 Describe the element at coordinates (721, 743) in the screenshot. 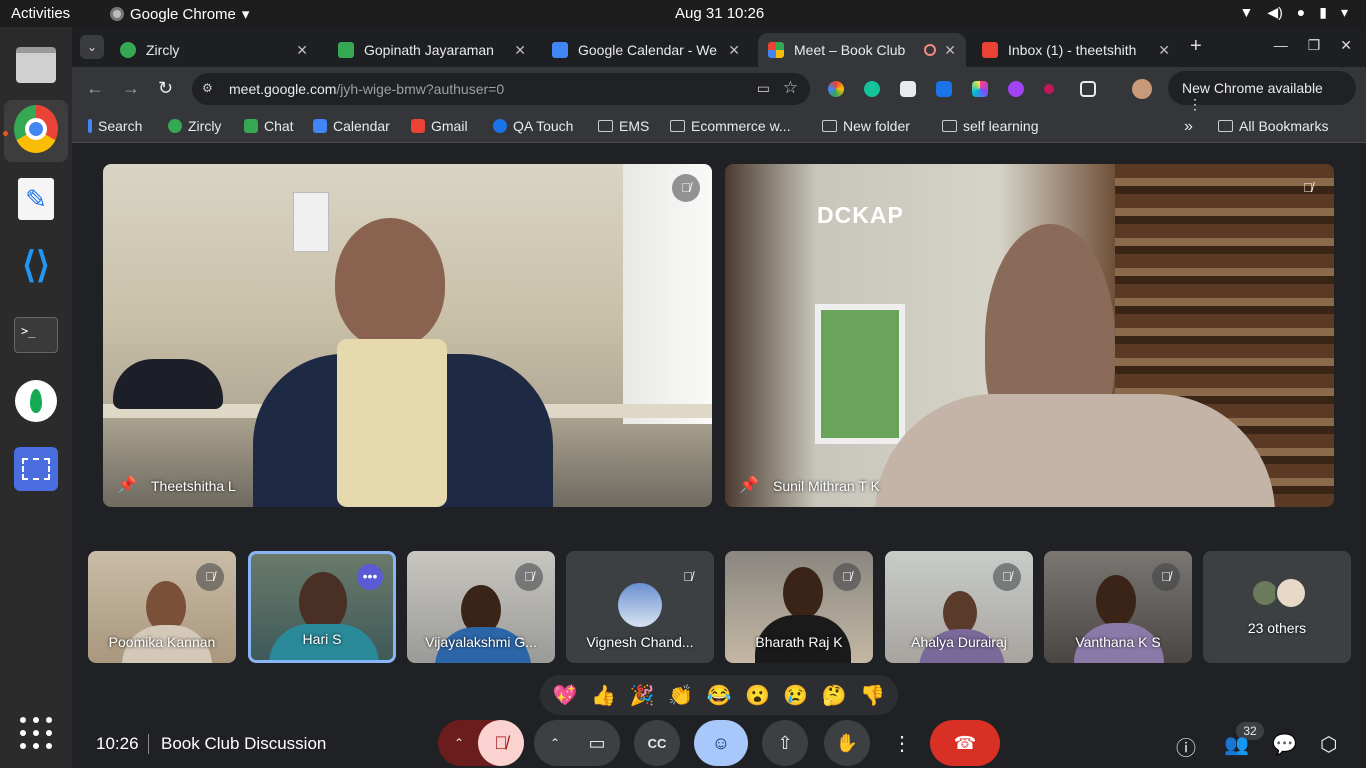

I see `reactions-button: ☺` at that location.